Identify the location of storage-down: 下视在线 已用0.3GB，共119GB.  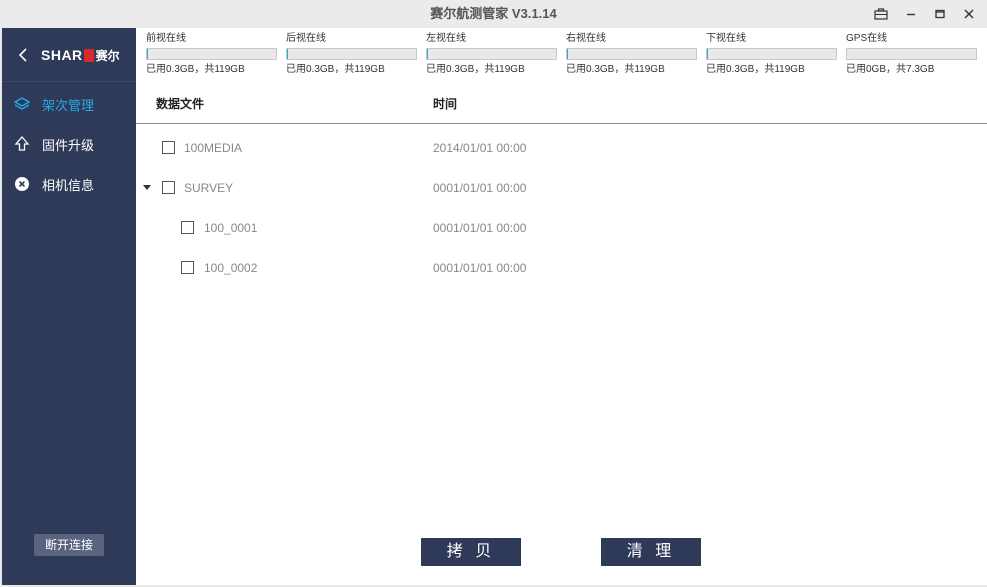
(772, 54).